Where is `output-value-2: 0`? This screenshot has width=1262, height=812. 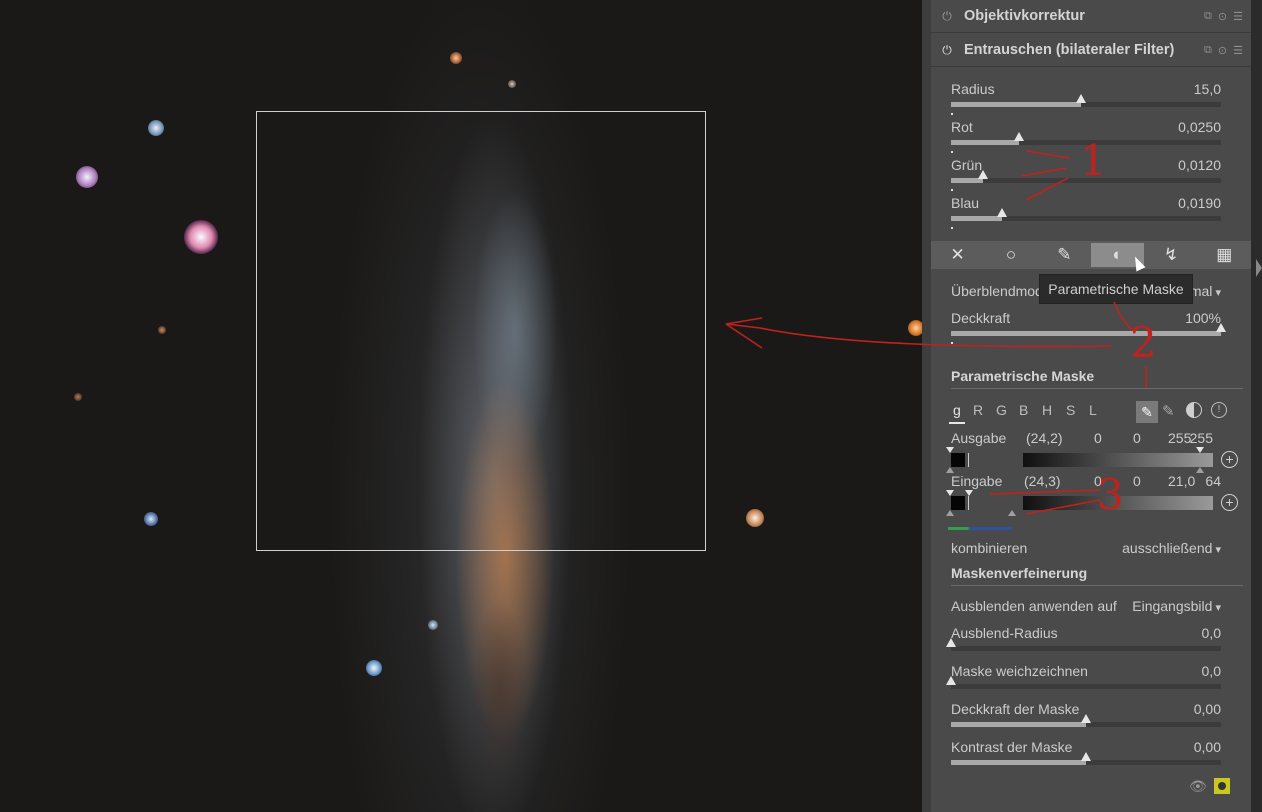 output-value-2: 0 is located at coordinates (1137, 438).